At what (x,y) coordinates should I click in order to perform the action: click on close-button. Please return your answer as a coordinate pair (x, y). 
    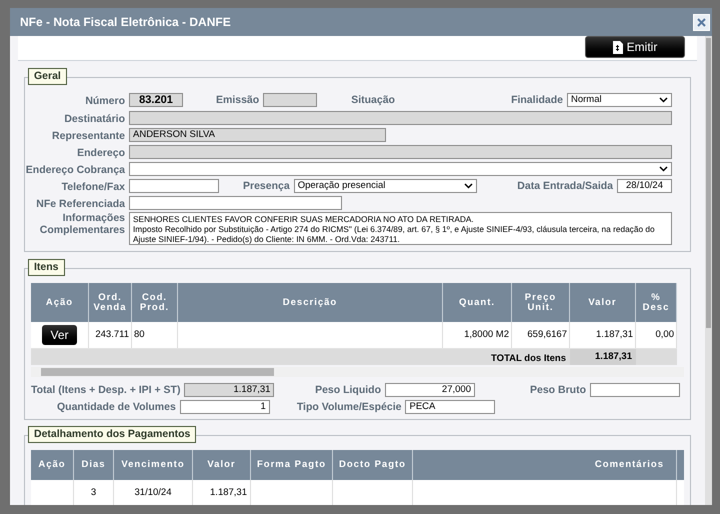
    Looking at the image, I should click on (701, 22).